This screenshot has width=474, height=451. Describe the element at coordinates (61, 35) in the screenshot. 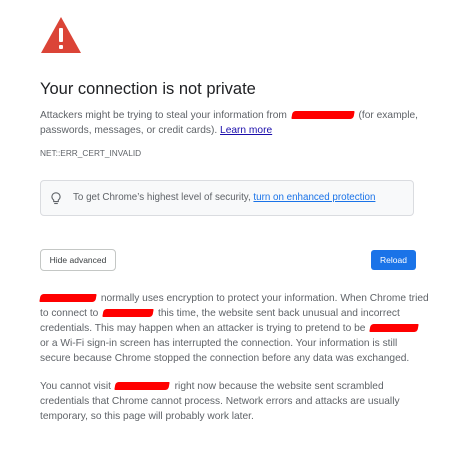

I see `warning-triangle-icon` at that location.